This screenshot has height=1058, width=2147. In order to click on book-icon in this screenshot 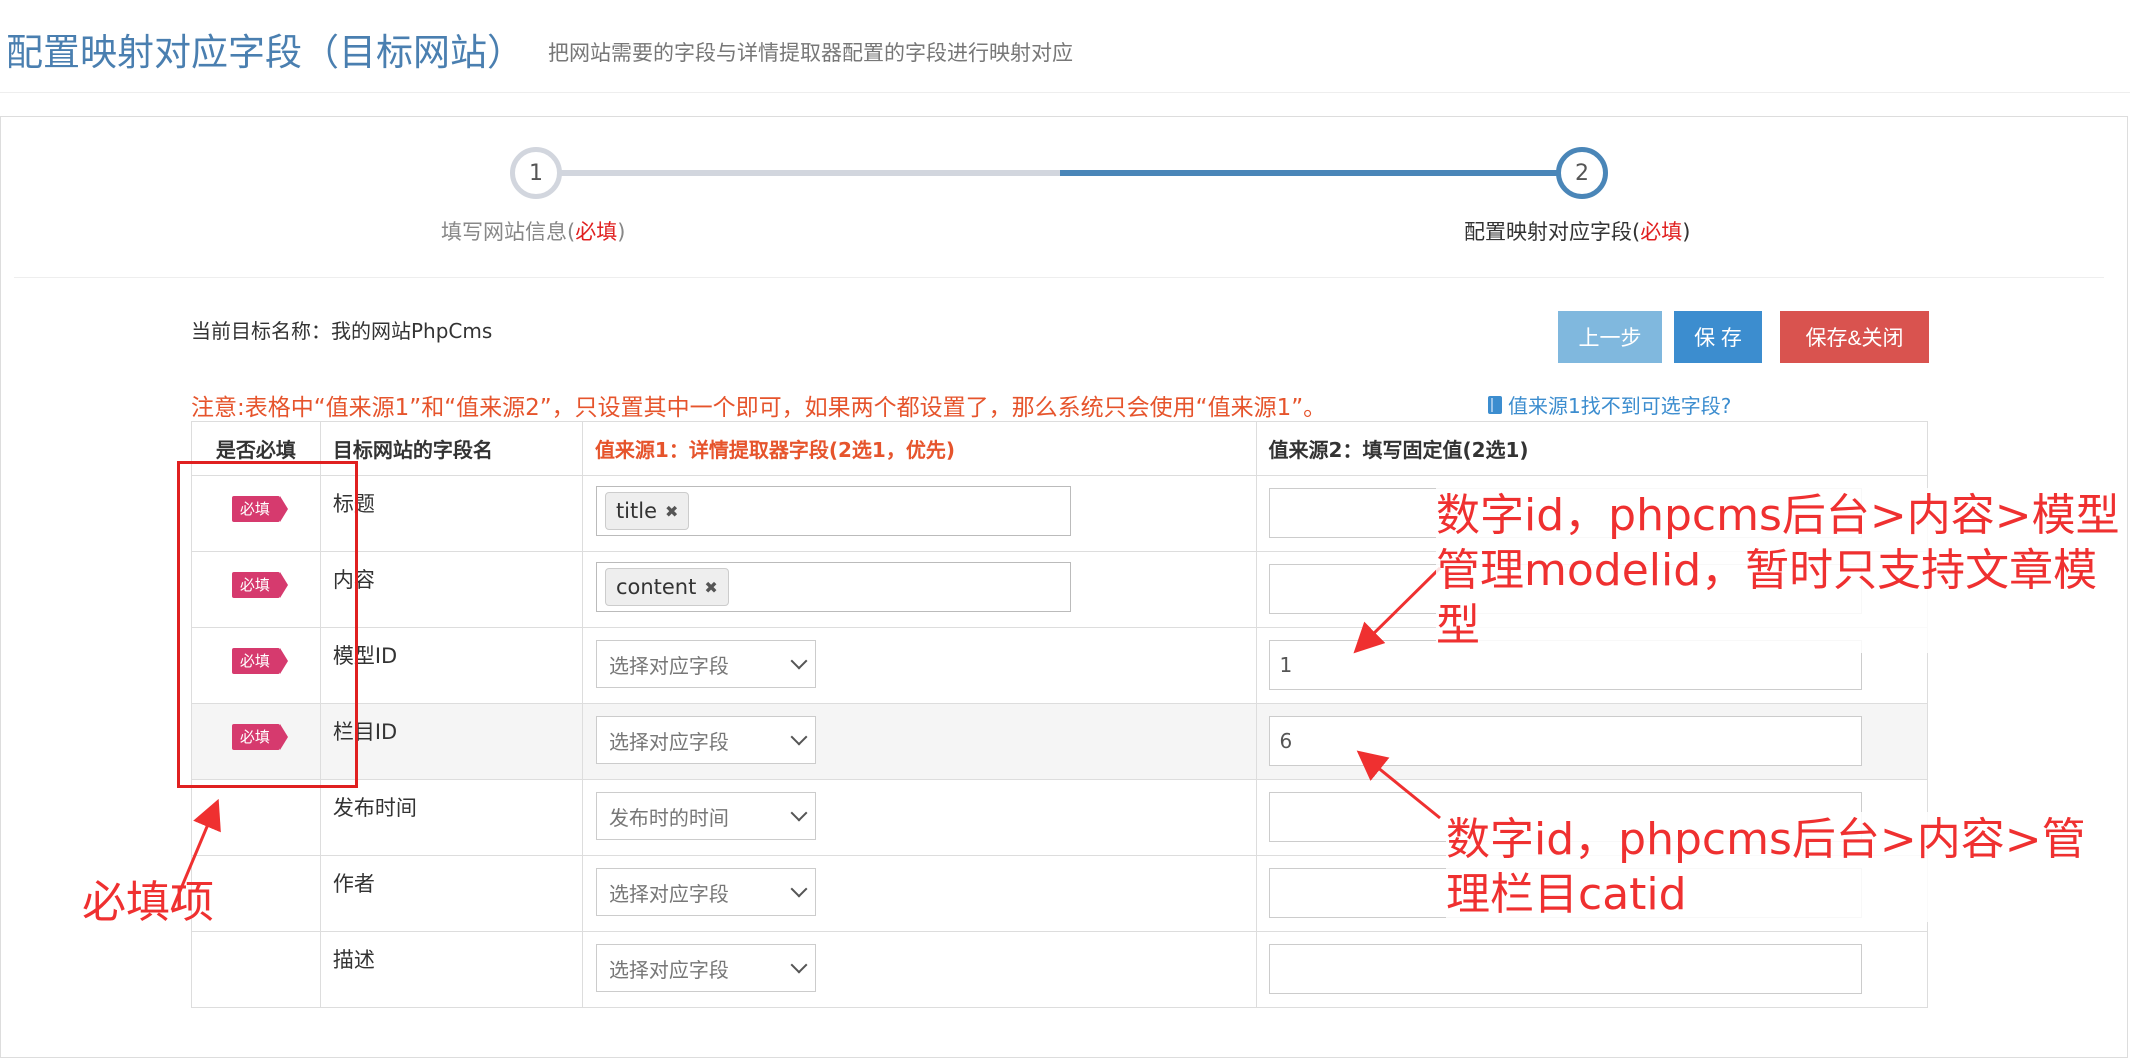, I will do `click(1495, 404)`.